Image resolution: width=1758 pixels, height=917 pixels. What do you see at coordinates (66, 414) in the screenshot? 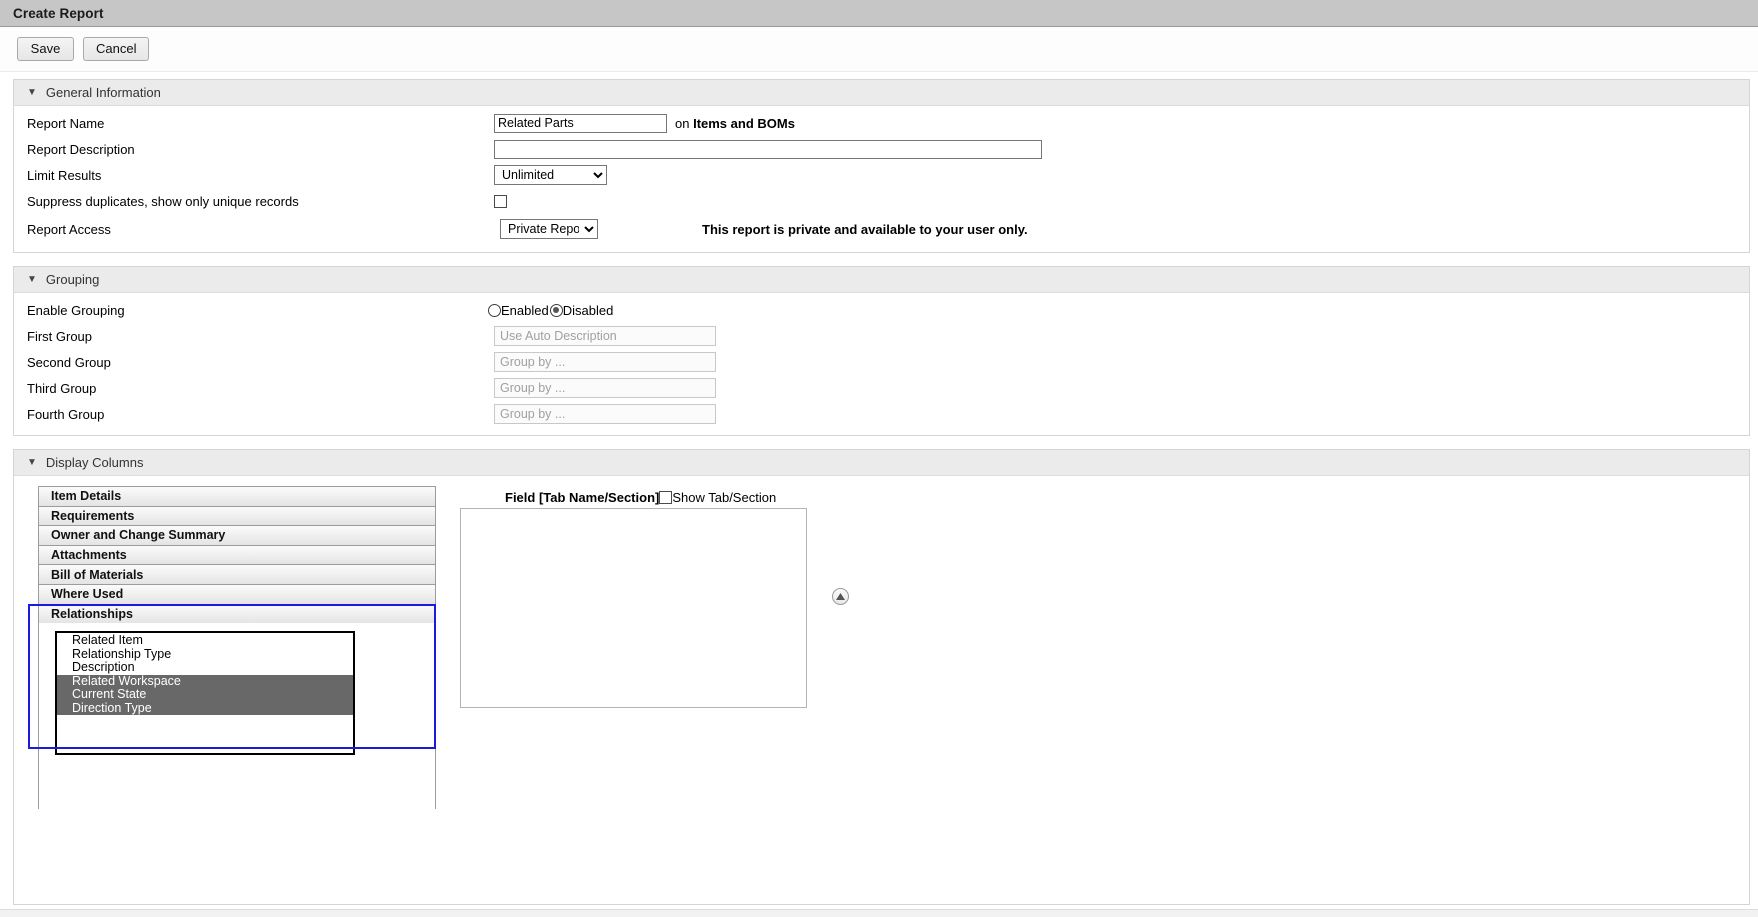
I see `fourth-group-label: Fourth Group` at bounding box center [66, 414].